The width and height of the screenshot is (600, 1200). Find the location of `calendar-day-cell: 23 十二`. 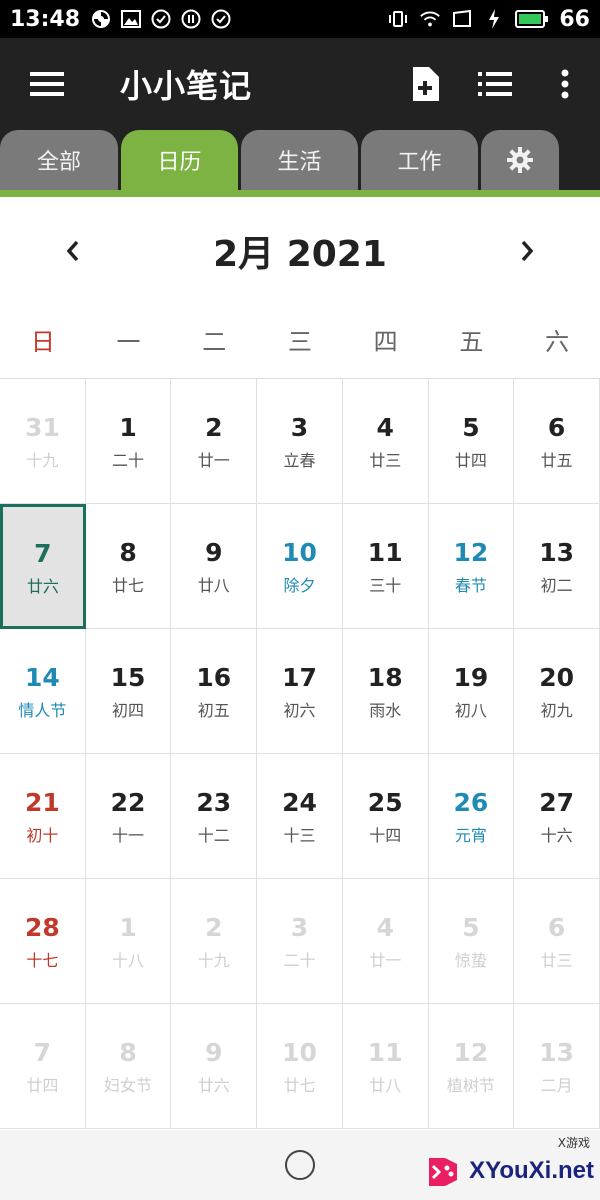

calendar-day-cell: 23 十二 is located at coordinates (214, 816).